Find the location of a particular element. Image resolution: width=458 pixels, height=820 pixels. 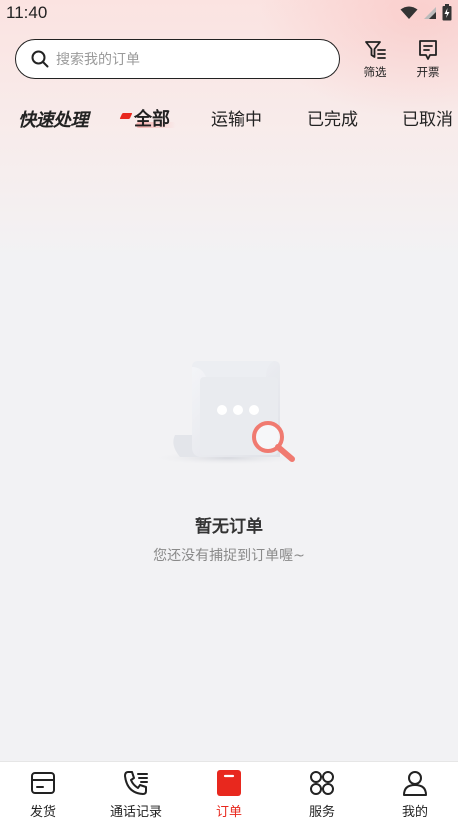

battery-icon is located at coordinates (447, 12).